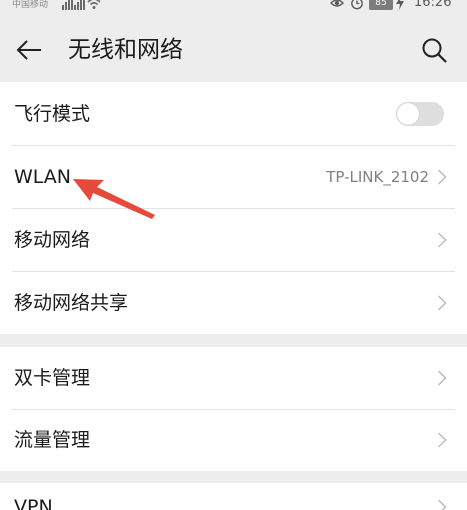  What do you see at coordinates (43, 176) in the screenshot?
I see `row-label-wlan: WLAN` at bounding box center [43, 176].